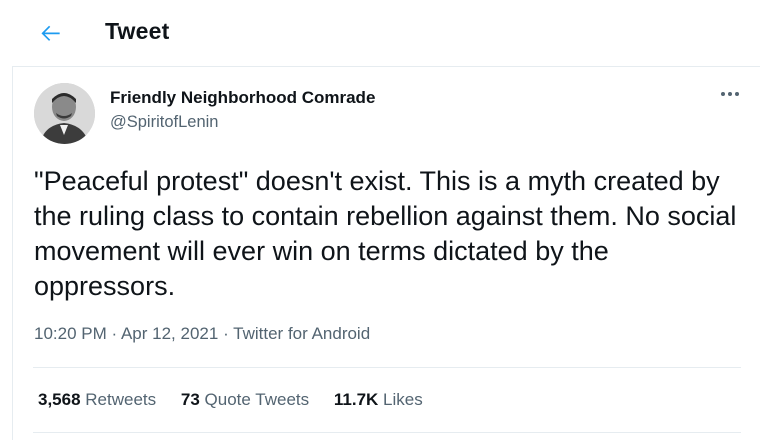  I want to click on back-button, so click(51, 33).